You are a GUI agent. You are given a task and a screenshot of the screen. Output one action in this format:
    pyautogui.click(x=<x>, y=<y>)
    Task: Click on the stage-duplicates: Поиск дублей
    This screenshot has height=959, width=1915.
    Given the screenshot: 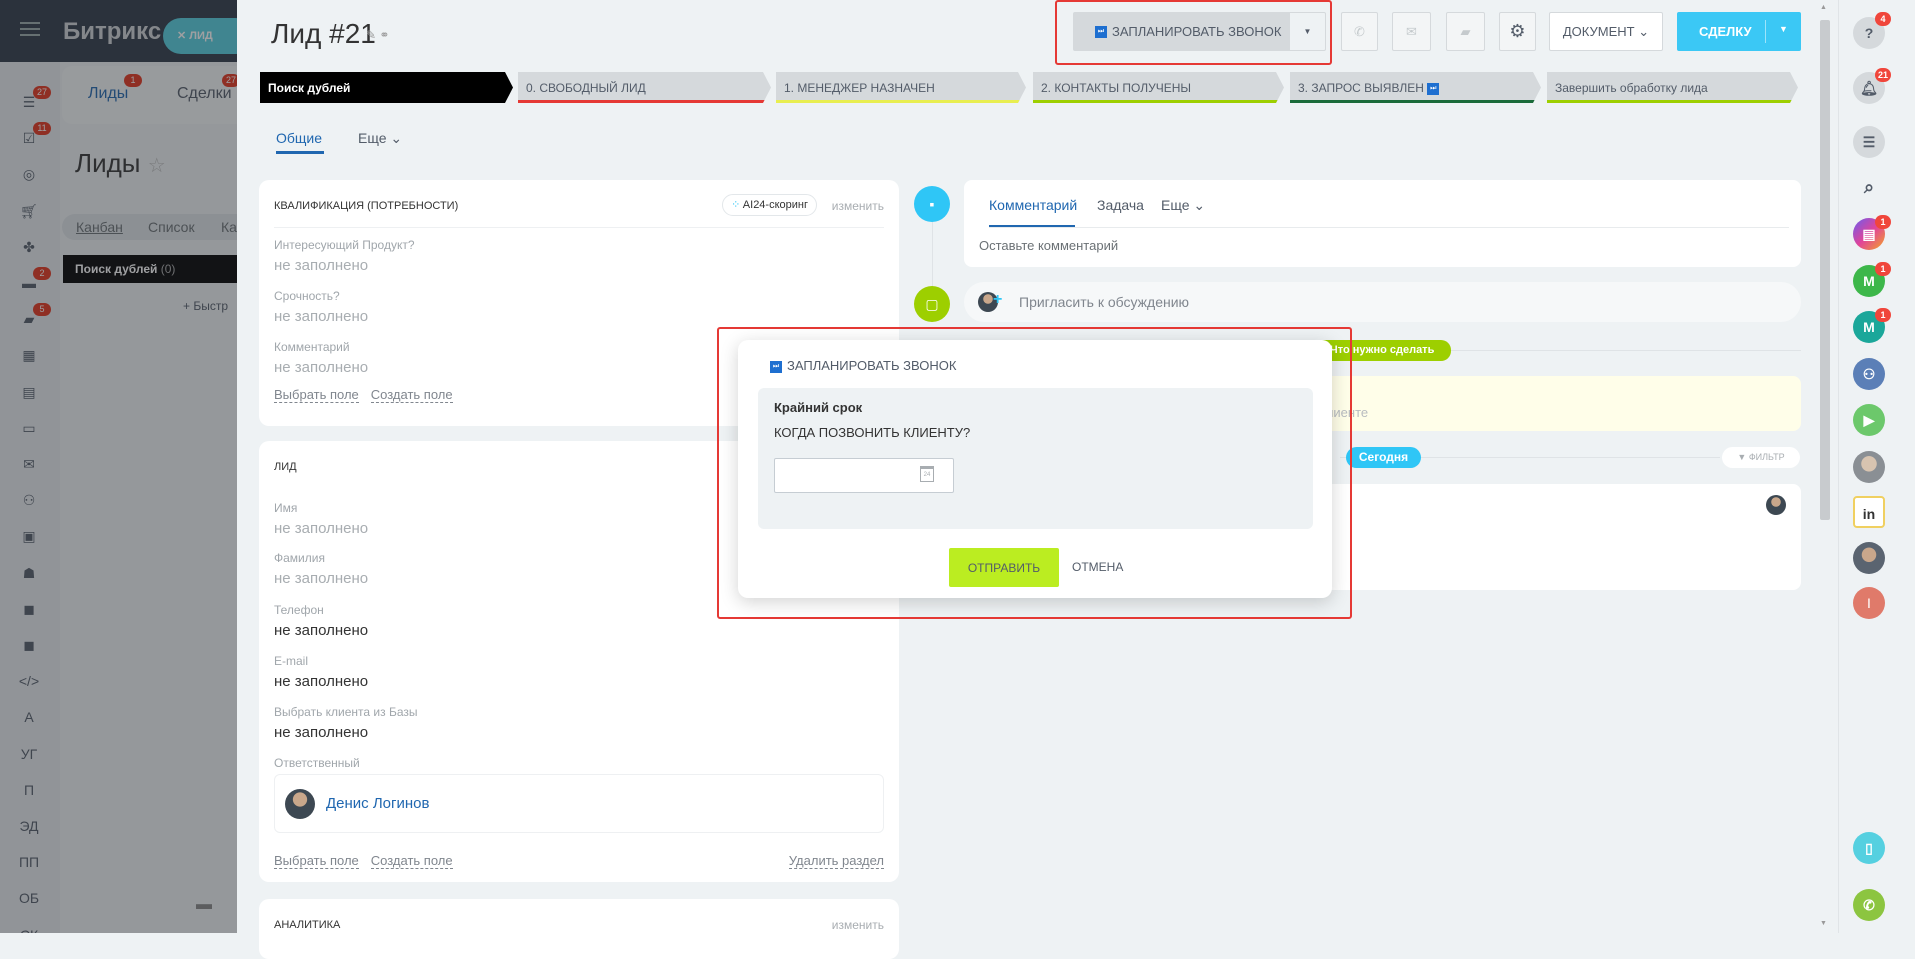 What is the action you would take?
    pyautogui.click(x=386, y=87)
    